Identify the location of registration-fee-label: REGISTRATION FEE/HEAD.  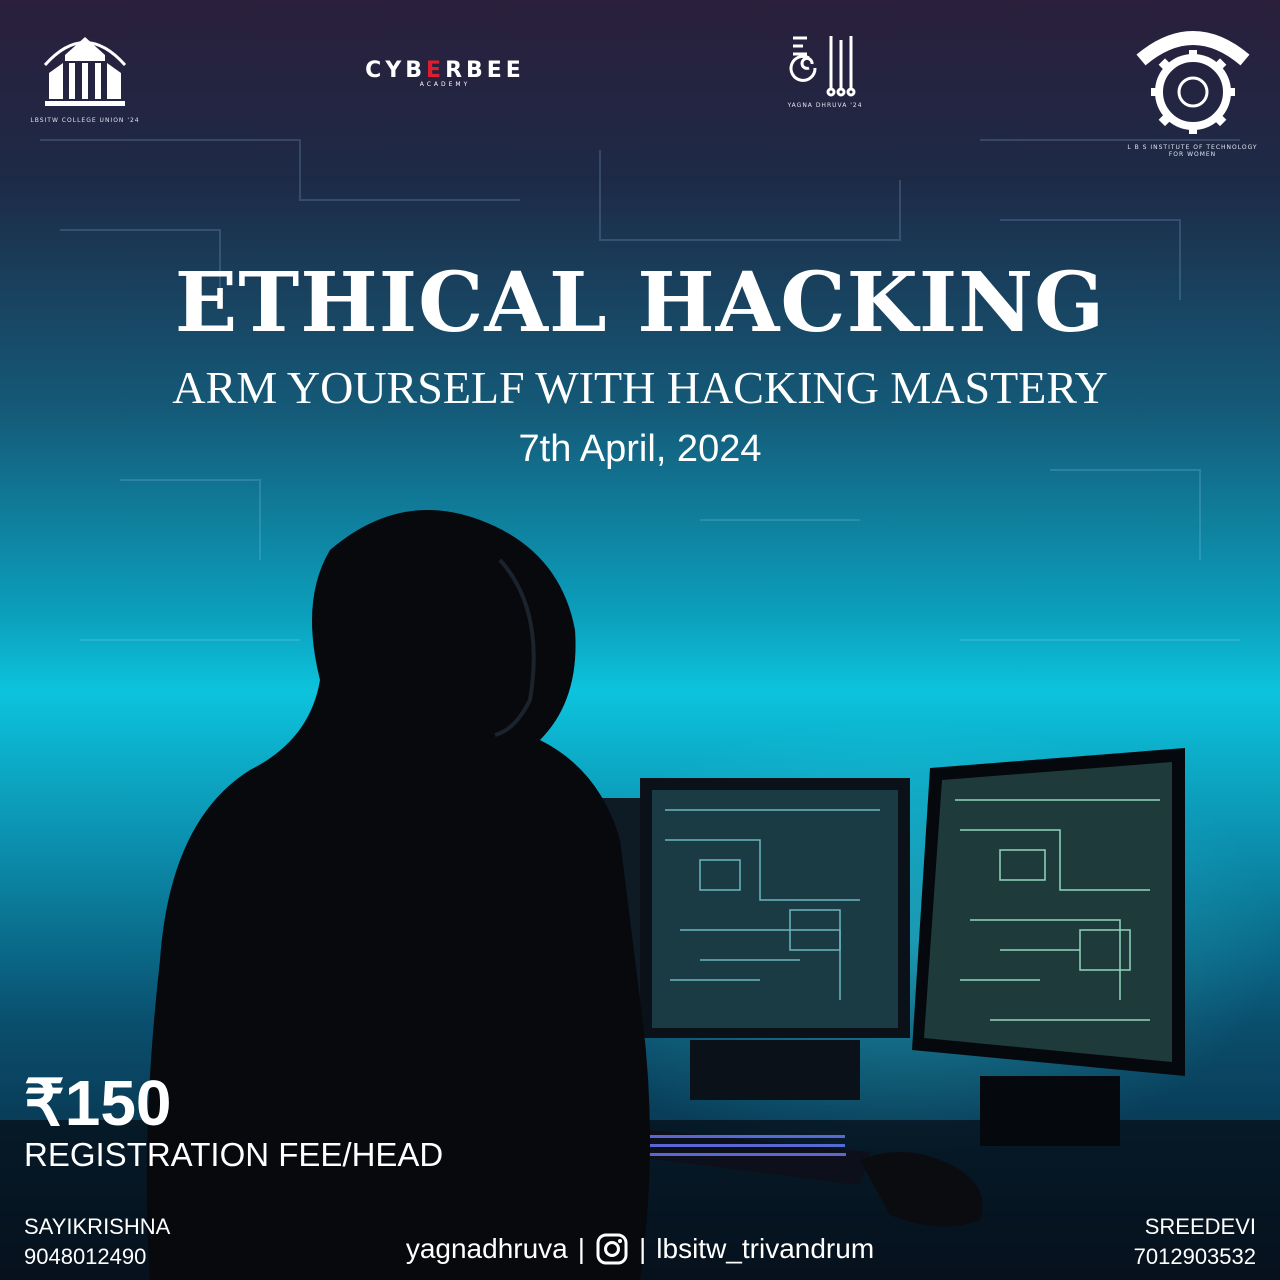
(234, 1154).